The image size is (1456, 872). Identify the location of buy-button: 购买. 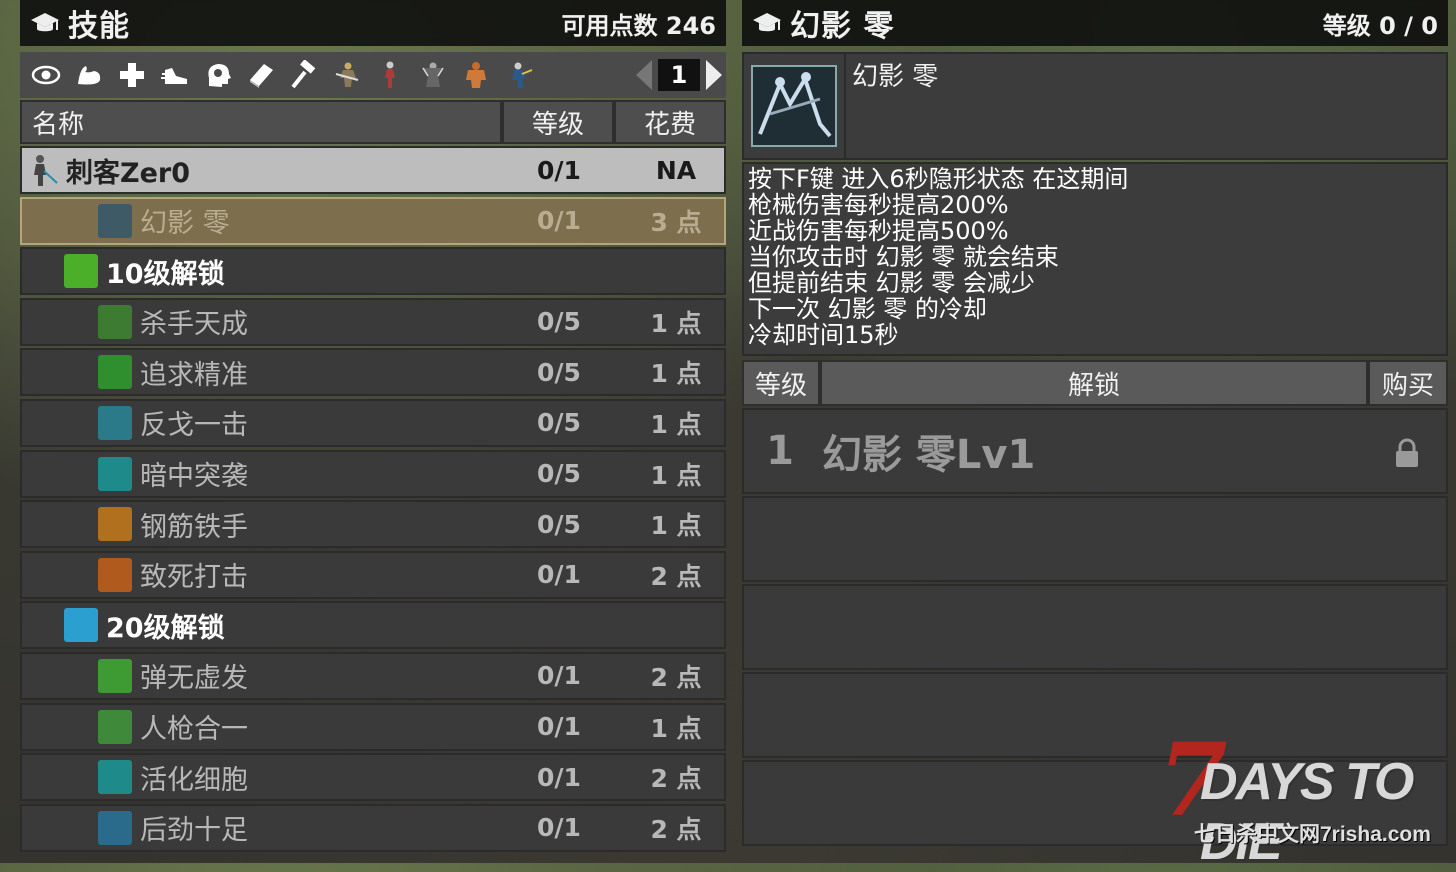
(1408, 383).